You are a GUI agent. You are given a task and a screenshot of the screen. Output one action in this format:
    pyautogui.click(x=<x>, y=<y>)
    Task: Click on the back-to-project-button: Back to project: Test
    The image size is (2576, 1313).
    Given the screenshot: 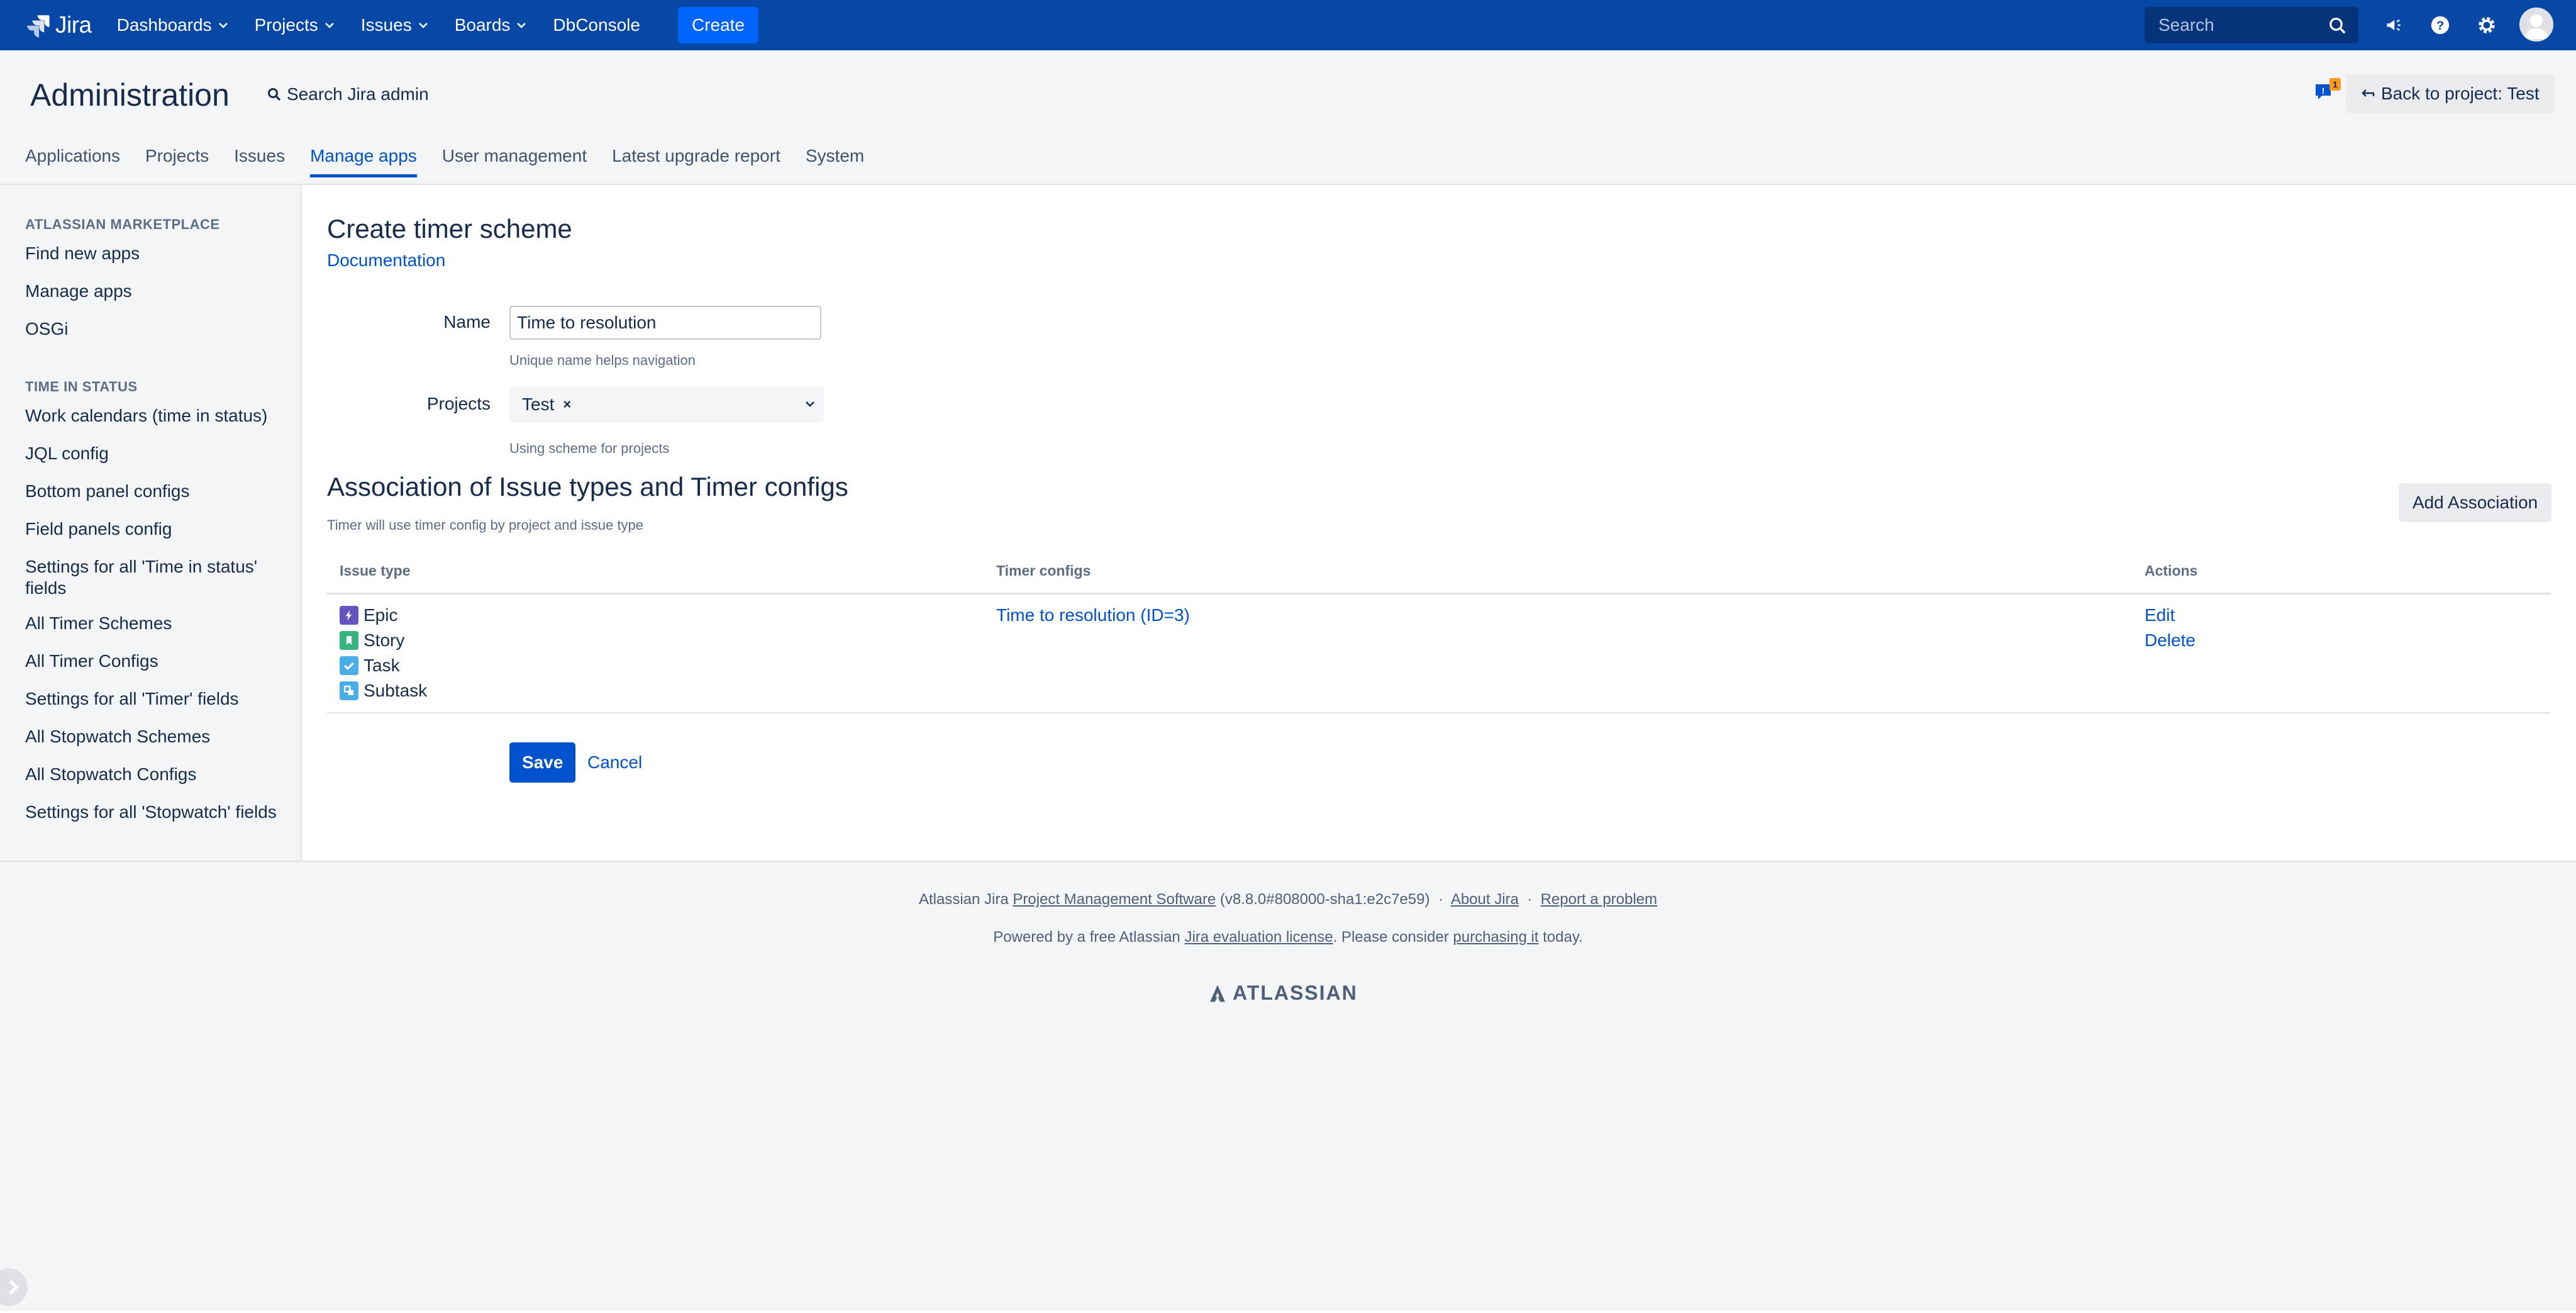 What is the action you would take?
    pyautogui.click(x=2450, y=93)
    